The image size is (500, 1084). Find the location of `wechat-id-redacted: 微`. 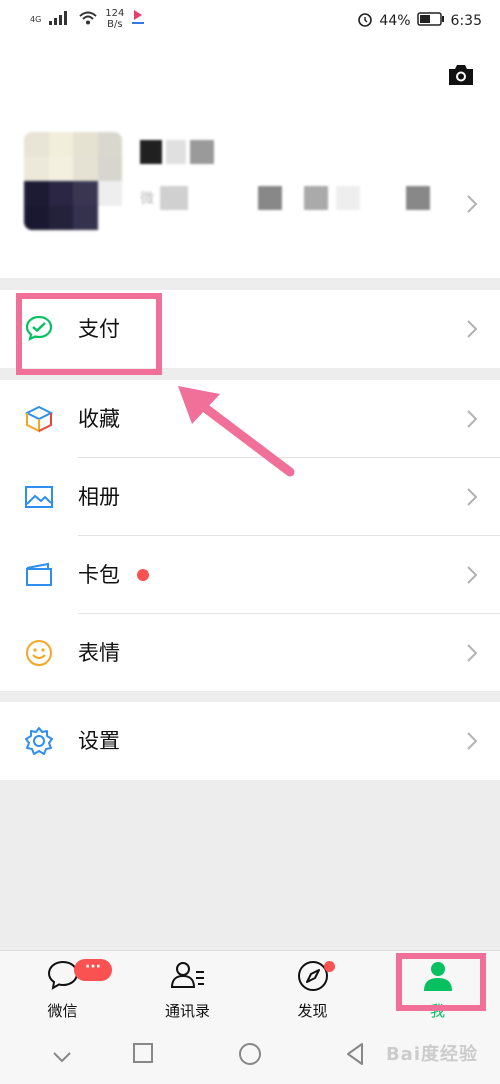

wechat-id-redacted: 微 is located at coordinates (285, 198).